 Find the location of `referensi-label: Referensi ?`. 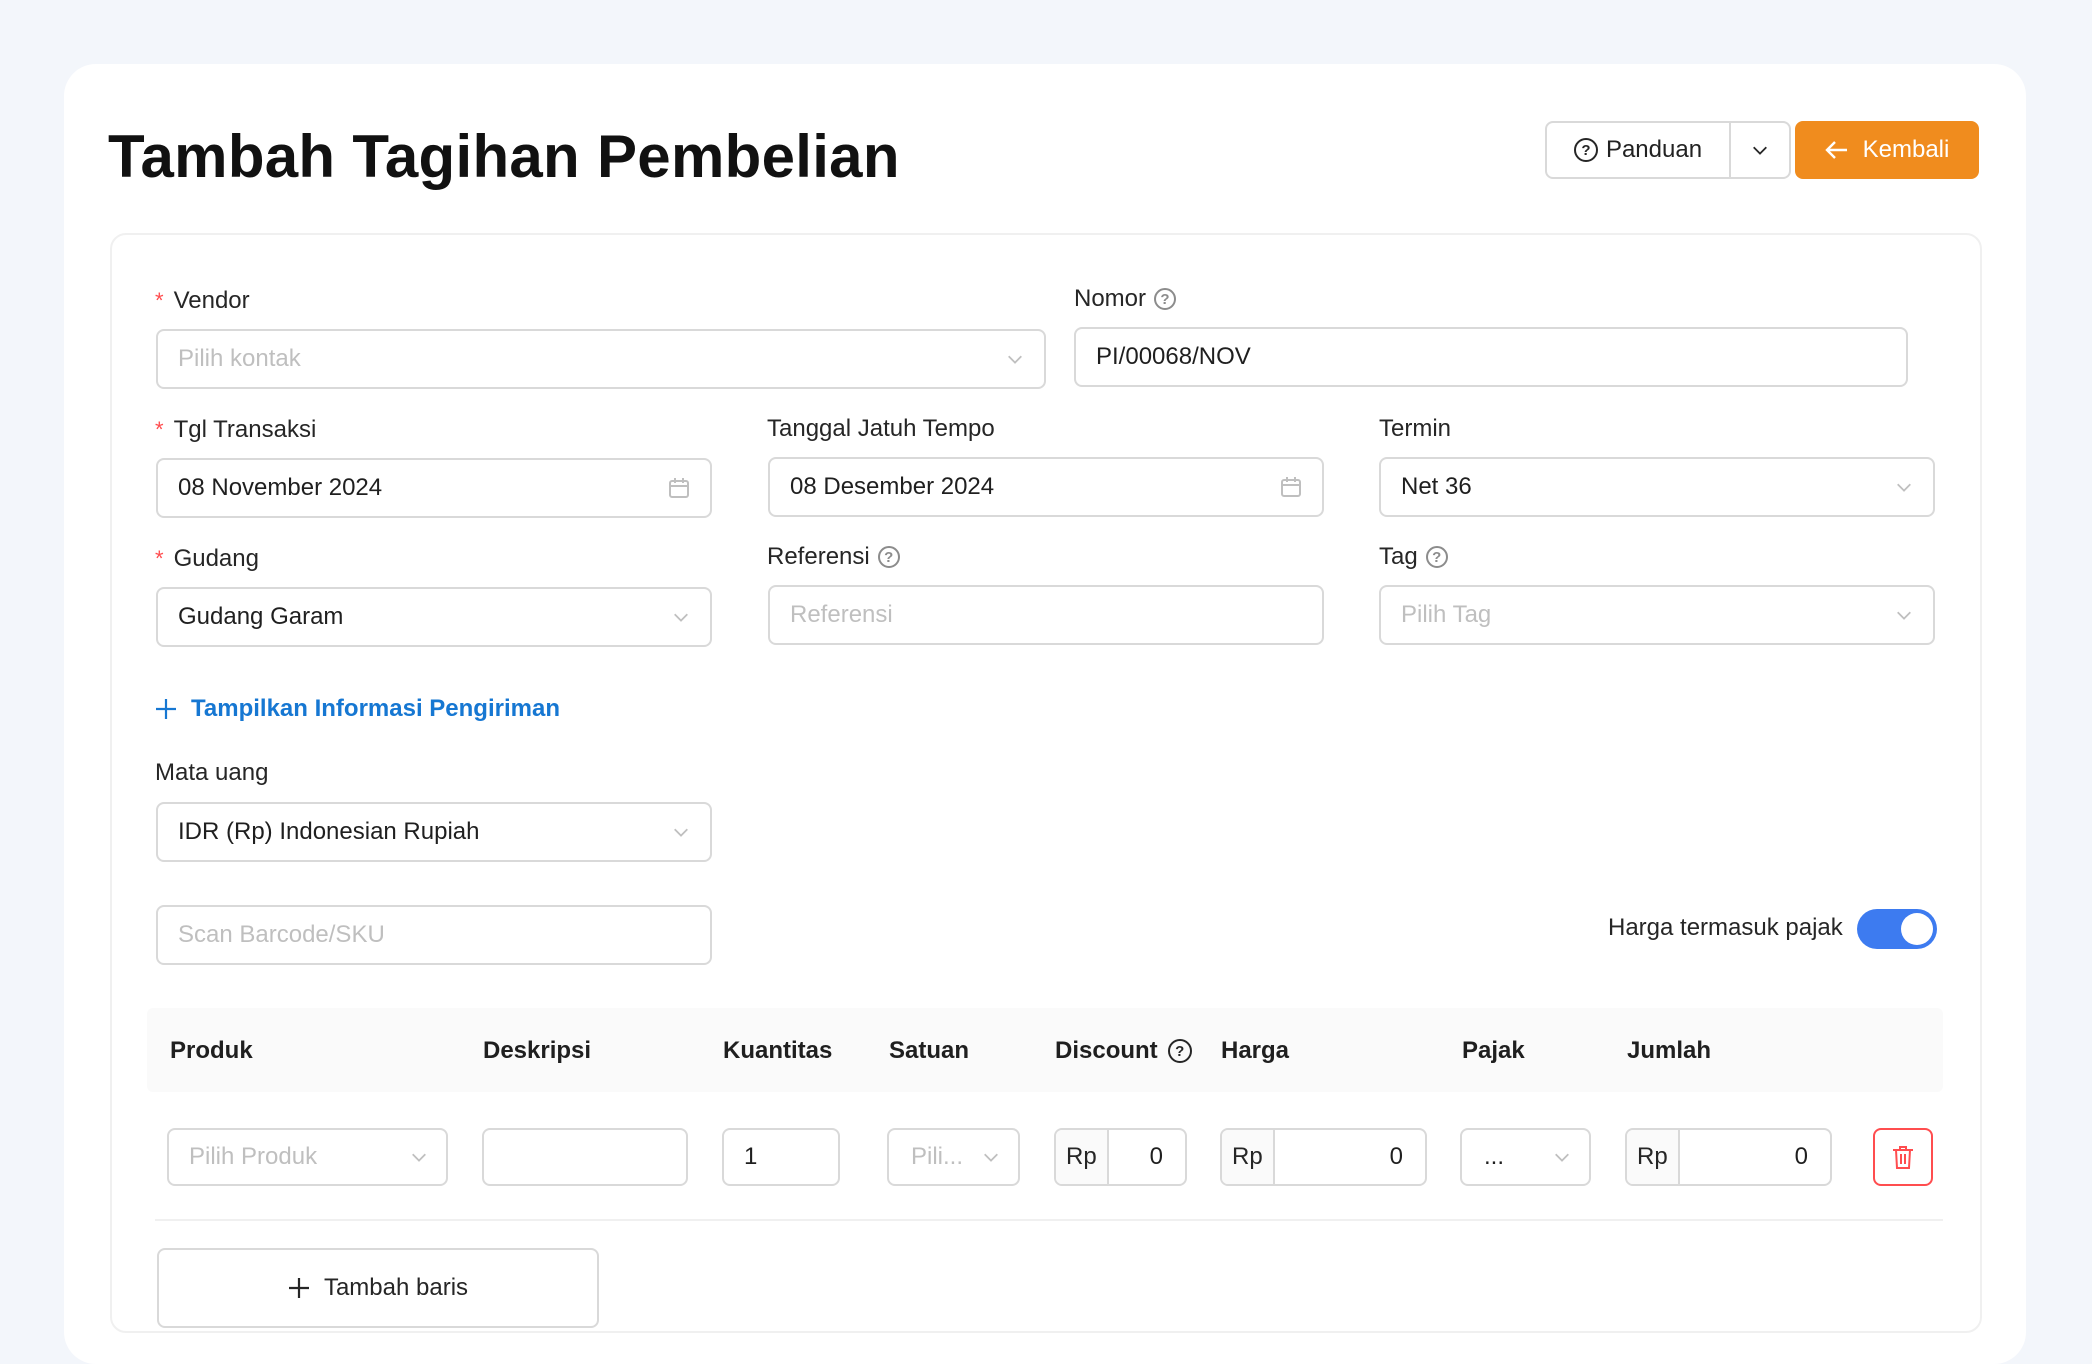

referensi-label: Referensi ? is located at coordinates (833, 557).